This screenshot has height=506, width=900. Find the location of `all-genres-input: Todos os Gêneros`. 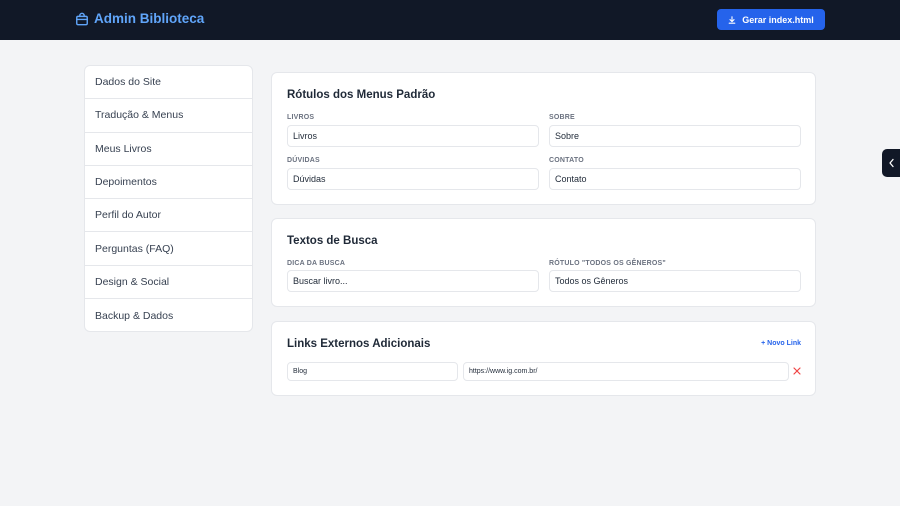

all-genres-input: Todos os Gêneros is located at coordinates (675, 281).